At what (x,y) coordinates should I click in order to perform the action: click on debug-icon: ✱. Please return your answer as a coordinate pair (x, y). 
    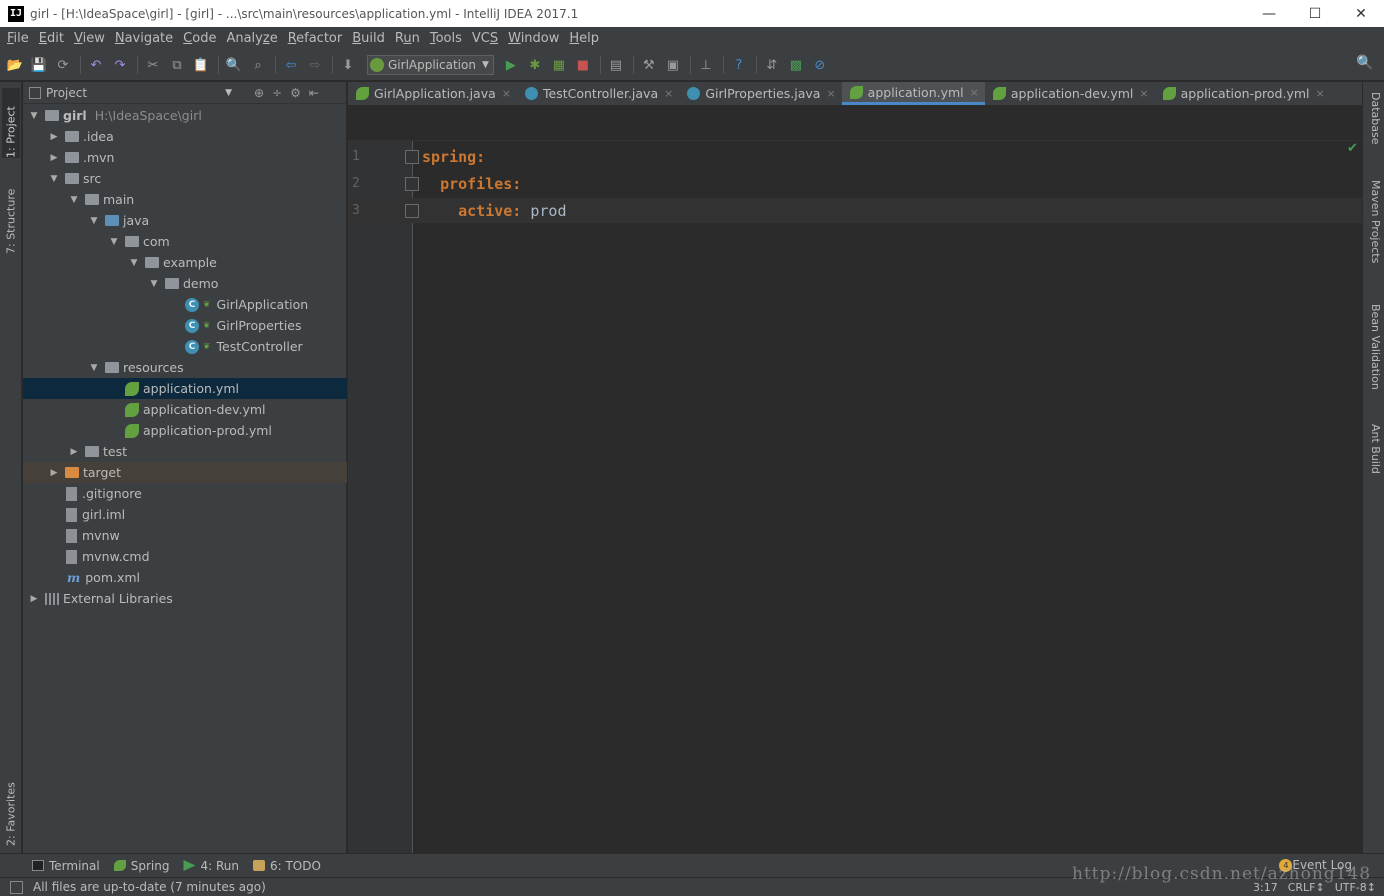
    Looking at the image, I should click on (535, 65).